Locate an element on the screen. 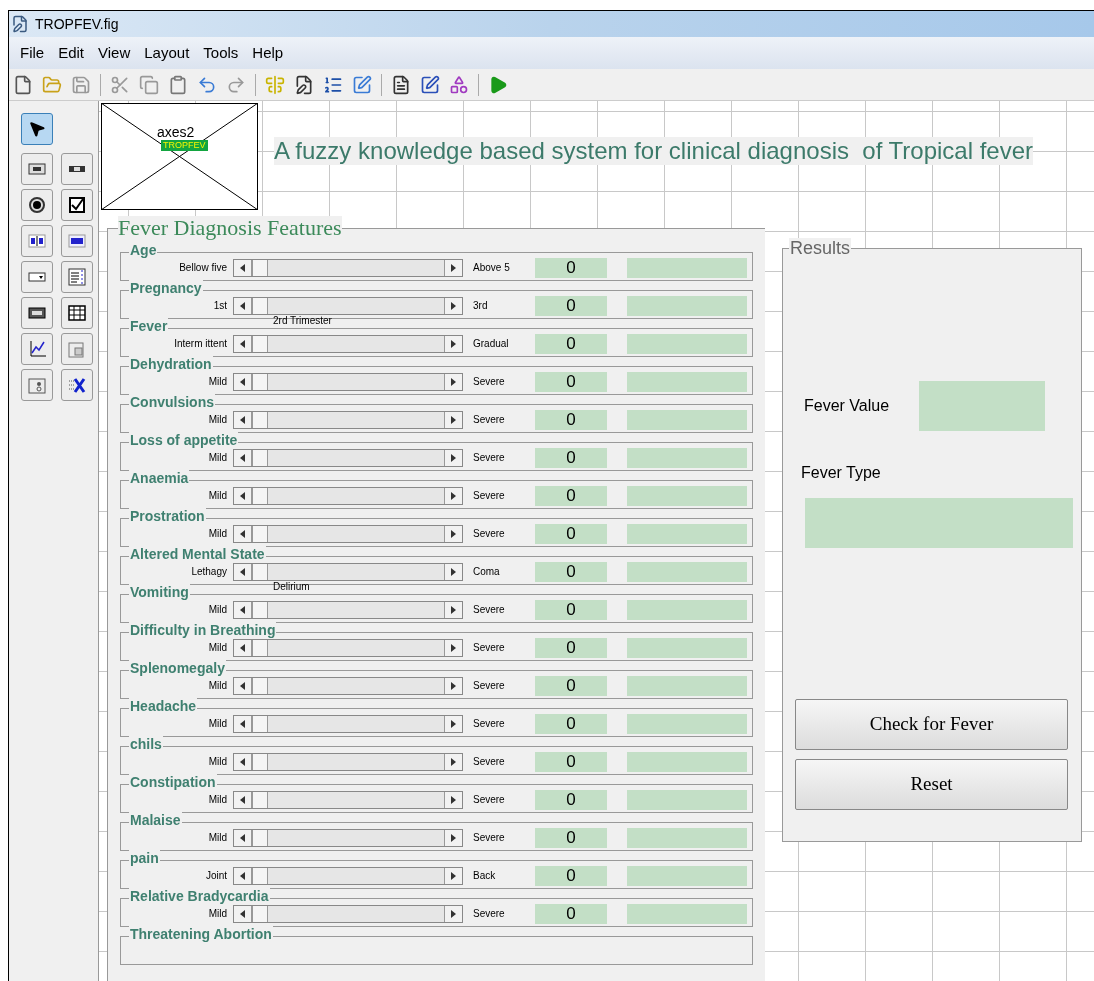  editor-icon is located at coordinates (304, 84).